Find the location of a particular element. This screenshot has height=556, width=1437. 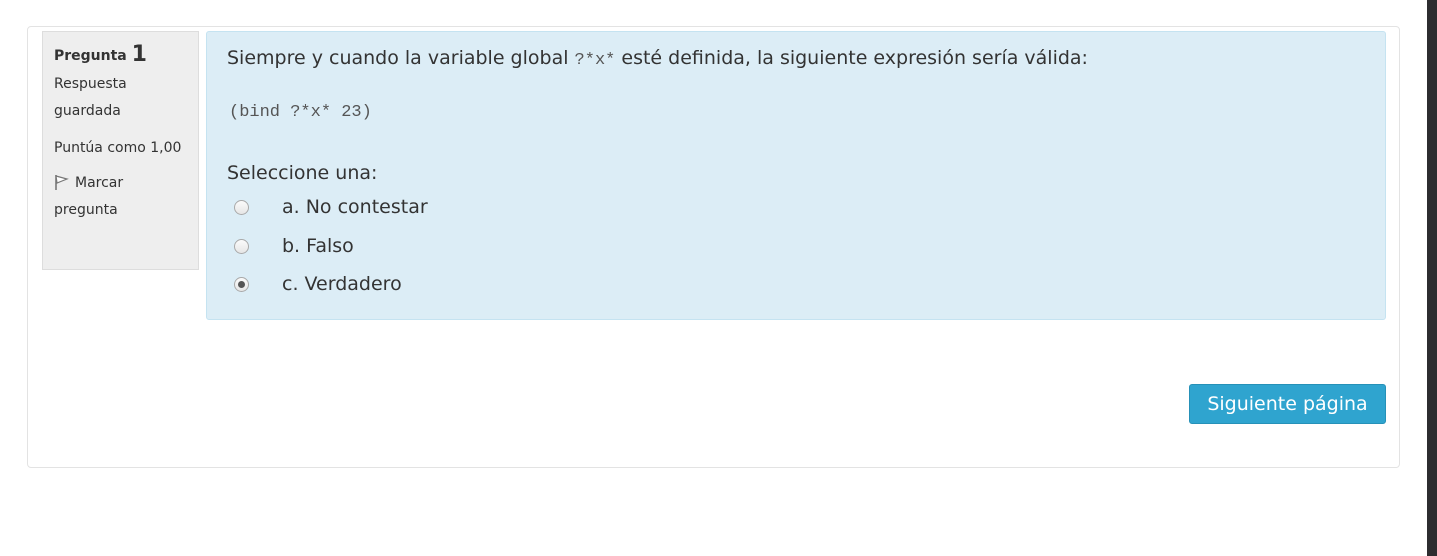

radio-button-b is located at coordinates (241, 246).